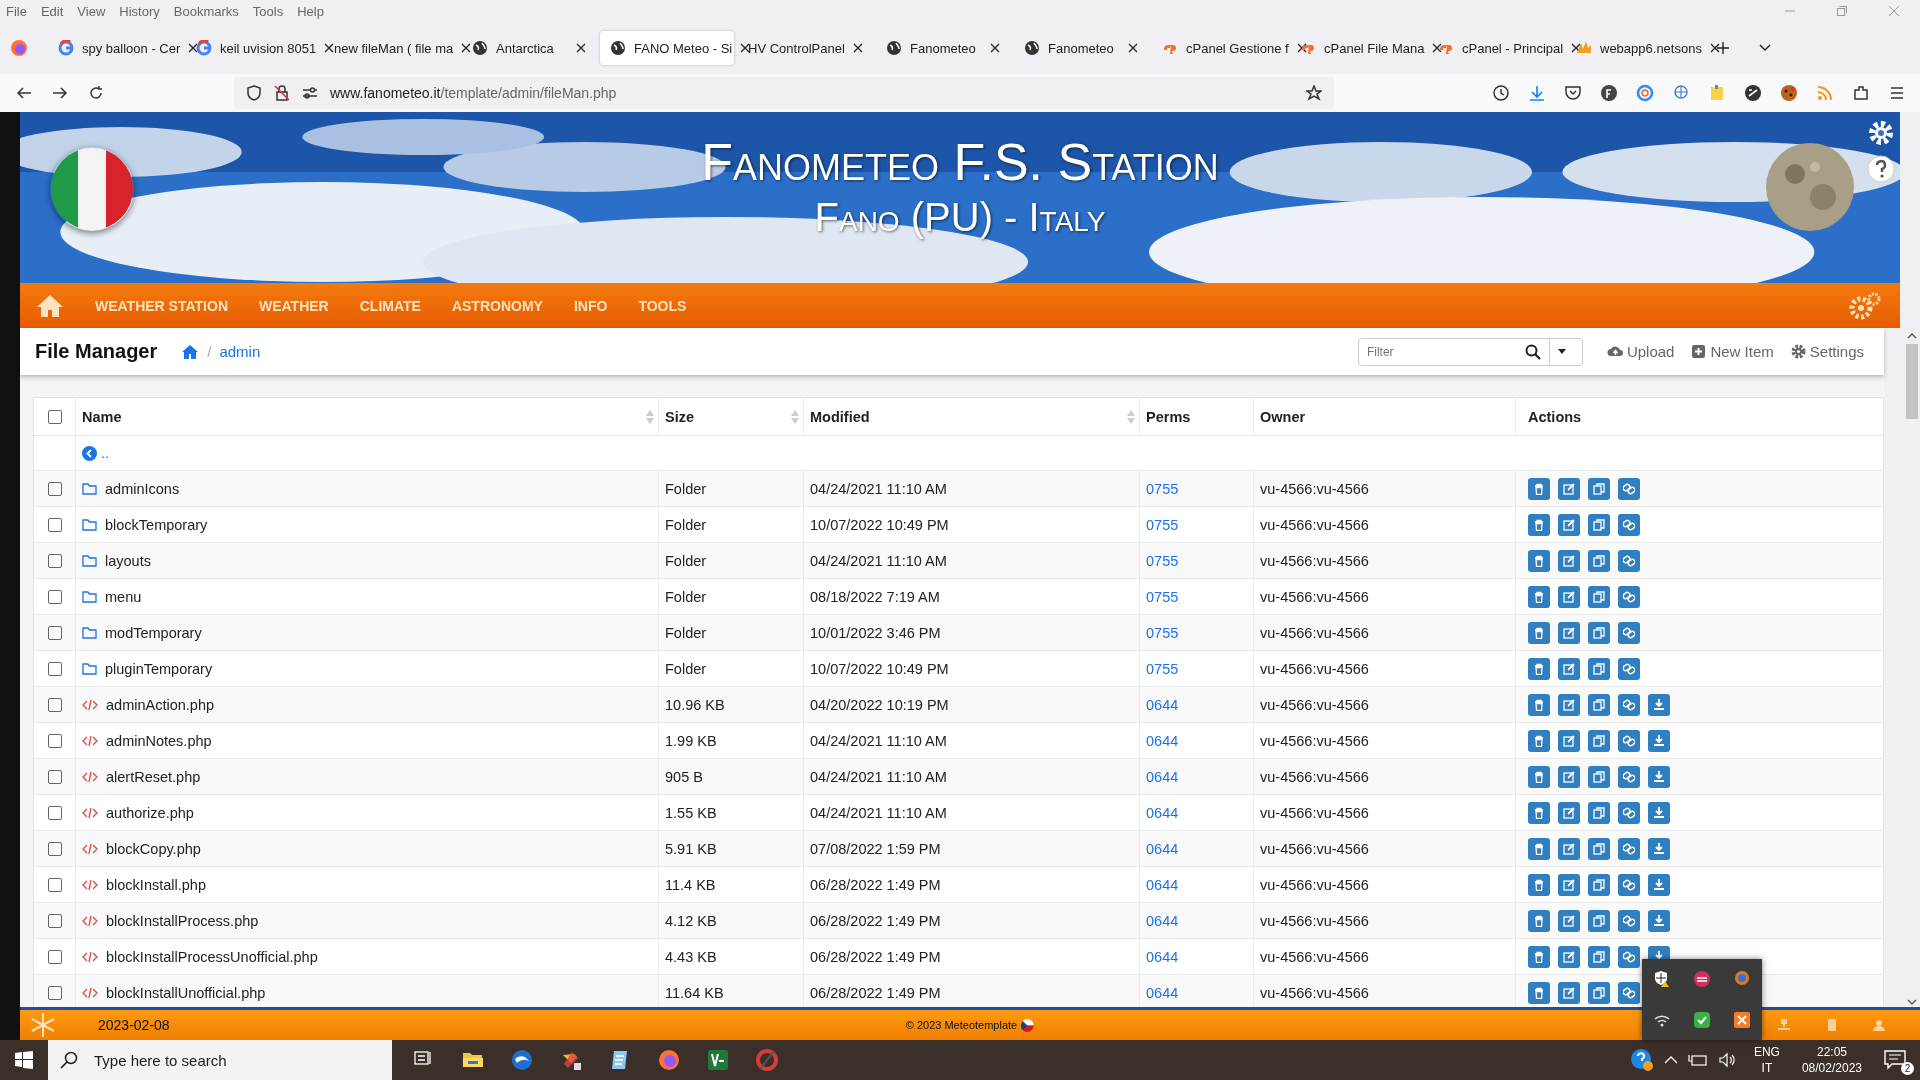  Describe the element at coordinates (1912, 381) in the screenshot. I see `scrollbar-thumb` at that location.